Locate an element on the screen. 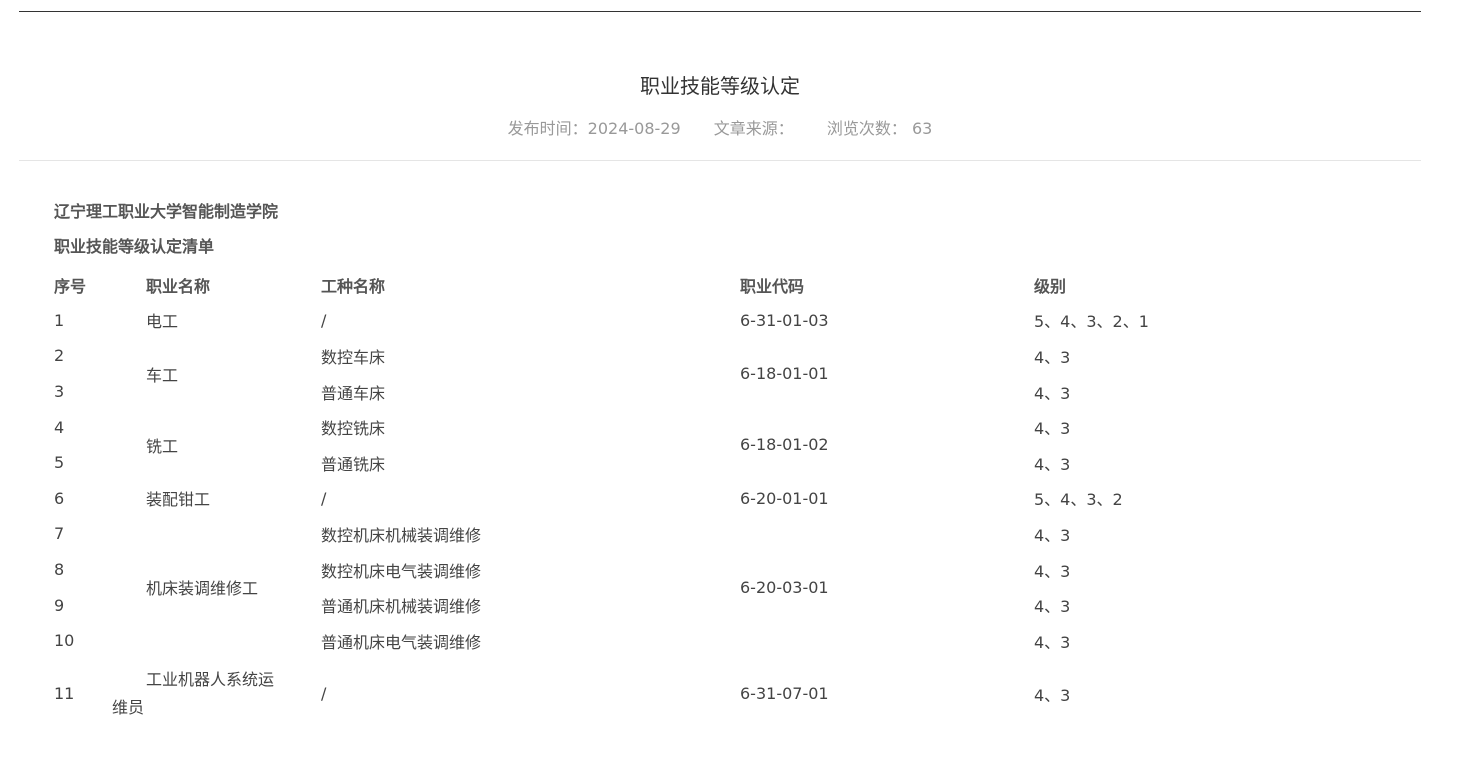 The height and width of the screenshot is (758, 1472). cell-no: 7 is located at coordinates (59, 534).